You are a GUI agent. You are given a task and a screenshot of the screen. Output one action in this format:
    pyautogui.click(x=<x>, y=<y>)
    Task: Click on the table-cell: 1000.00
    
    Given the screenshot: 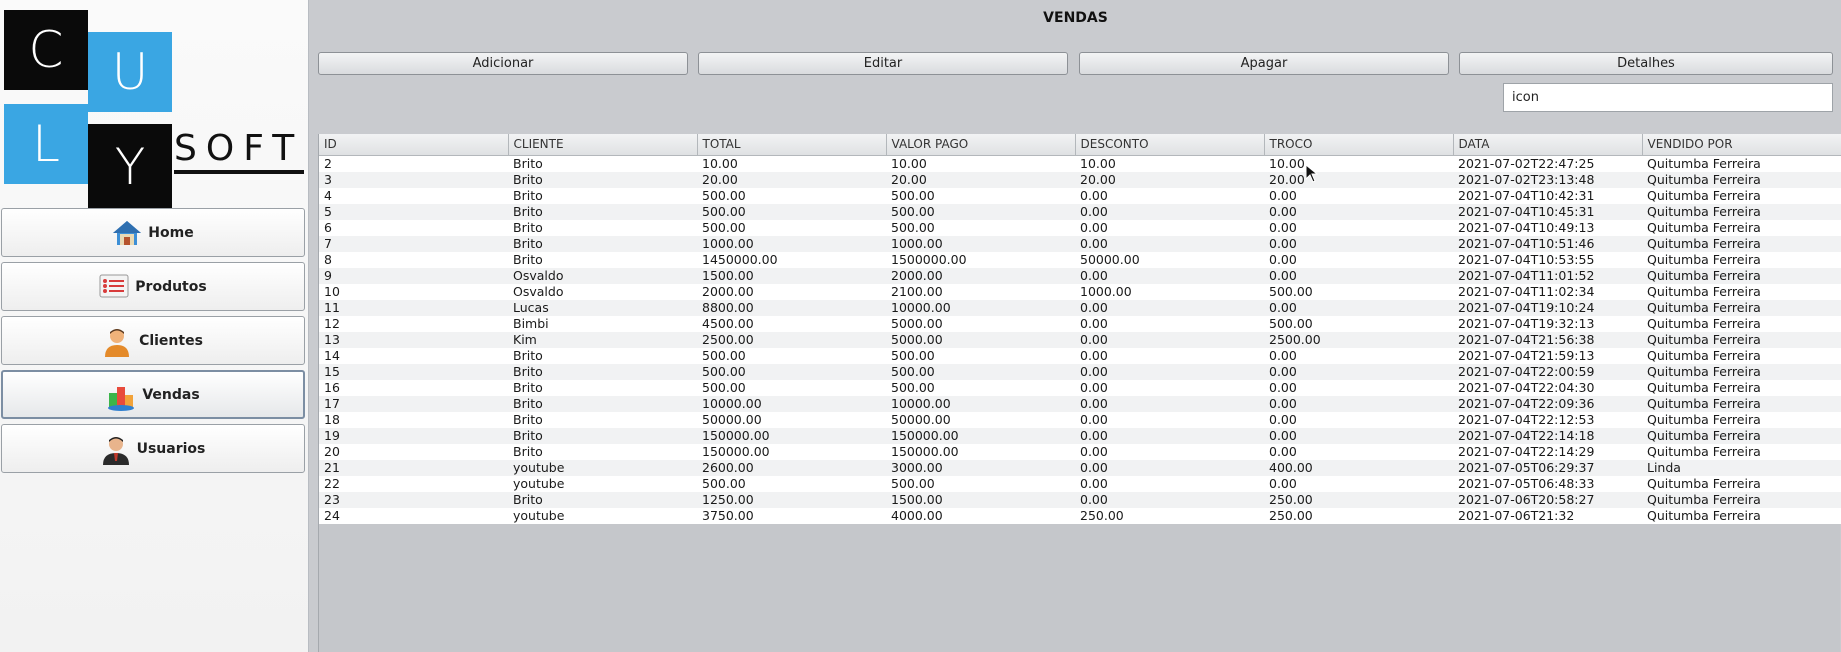 What is the action you would take?
    pyautogui.click(x=980, y=243)
    